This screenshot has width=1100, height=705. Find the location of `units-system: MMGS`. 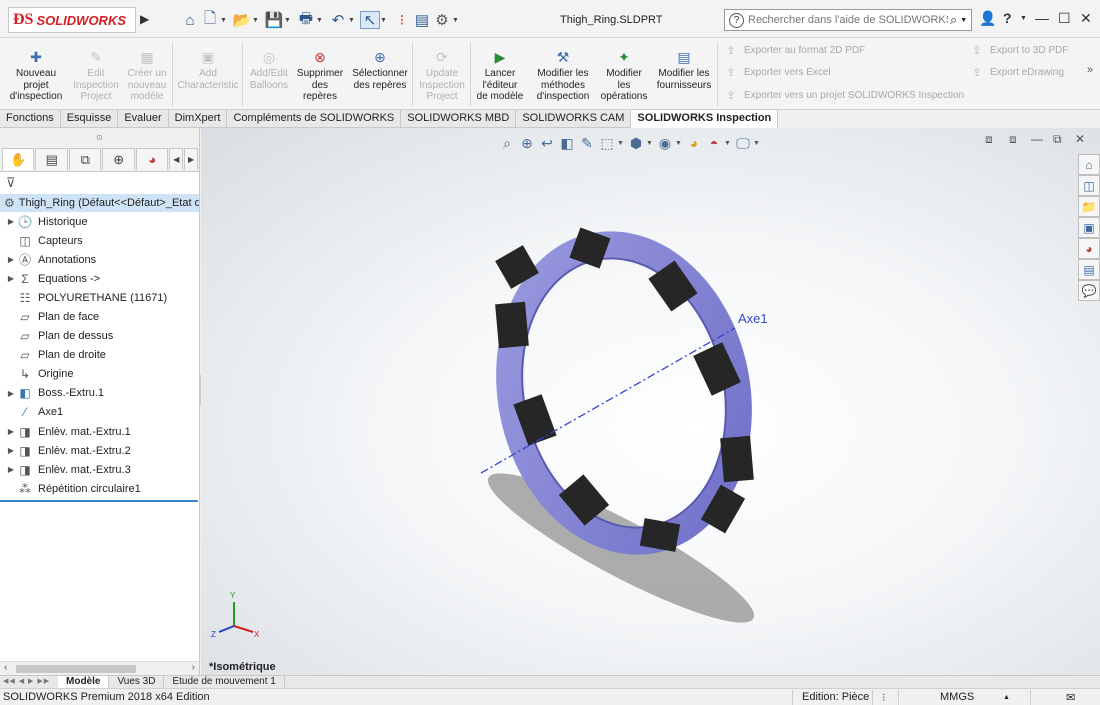

units-system: MMGS is located at coordinates (957, 697).